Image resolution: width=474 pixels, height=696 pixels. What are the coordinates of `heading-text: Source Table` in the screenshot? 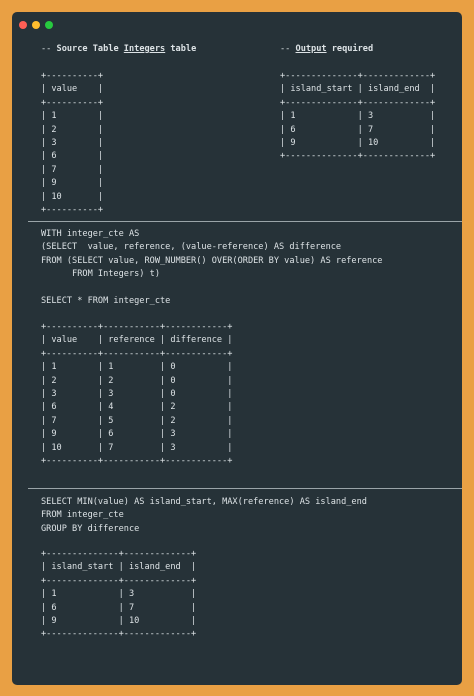 It's located at (90, 49).